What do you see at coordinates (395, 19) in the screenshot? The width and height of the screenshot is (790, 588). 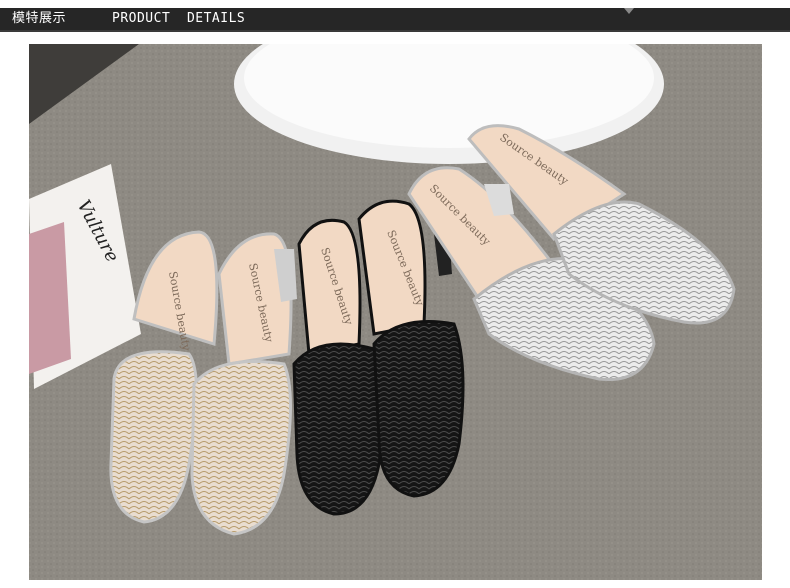 I see `section-header-bar: 模特展示 PRODUCT DETAILS` at bounding box center [395, 19].